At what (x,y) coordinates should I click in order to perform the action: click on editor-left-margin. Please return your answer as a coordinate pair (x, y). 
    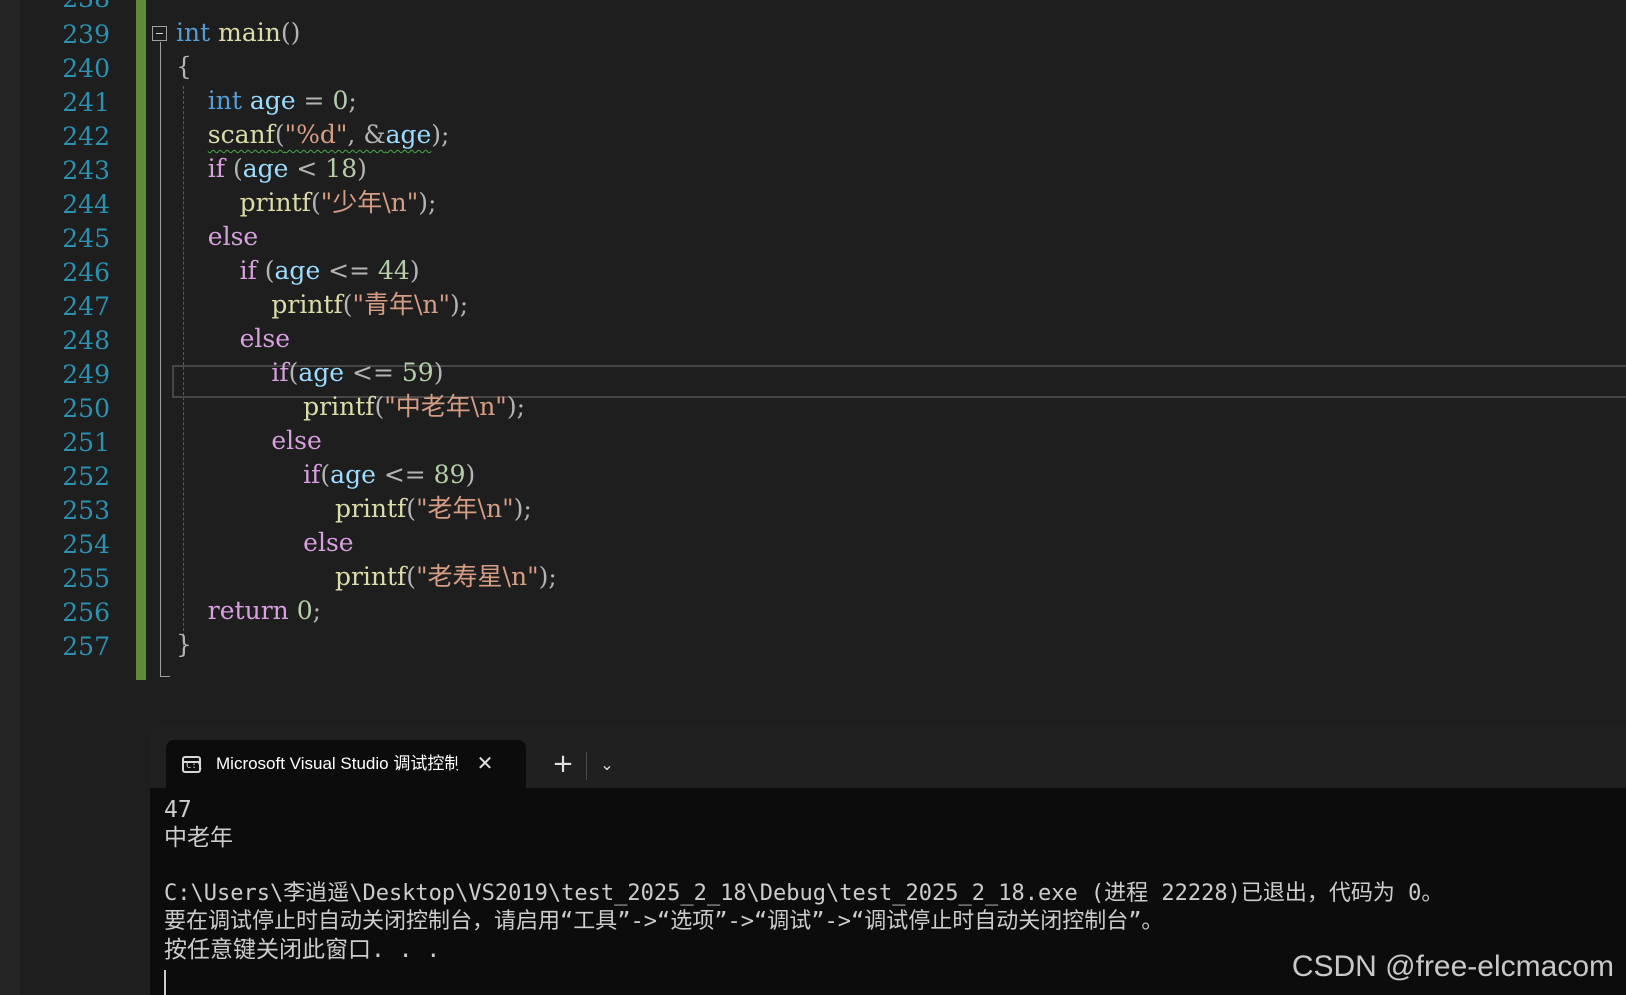
    Looking at the image, I should click on (10, 497).